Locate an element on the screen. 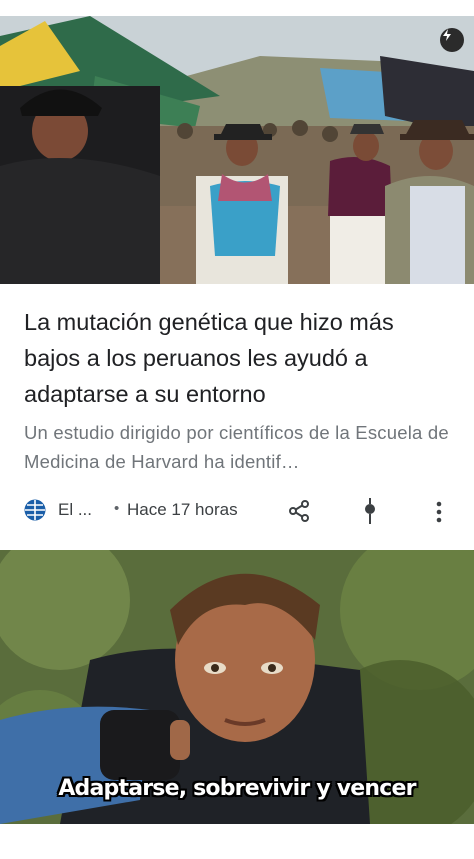  globe-icon is located at coordinates (35, 510).